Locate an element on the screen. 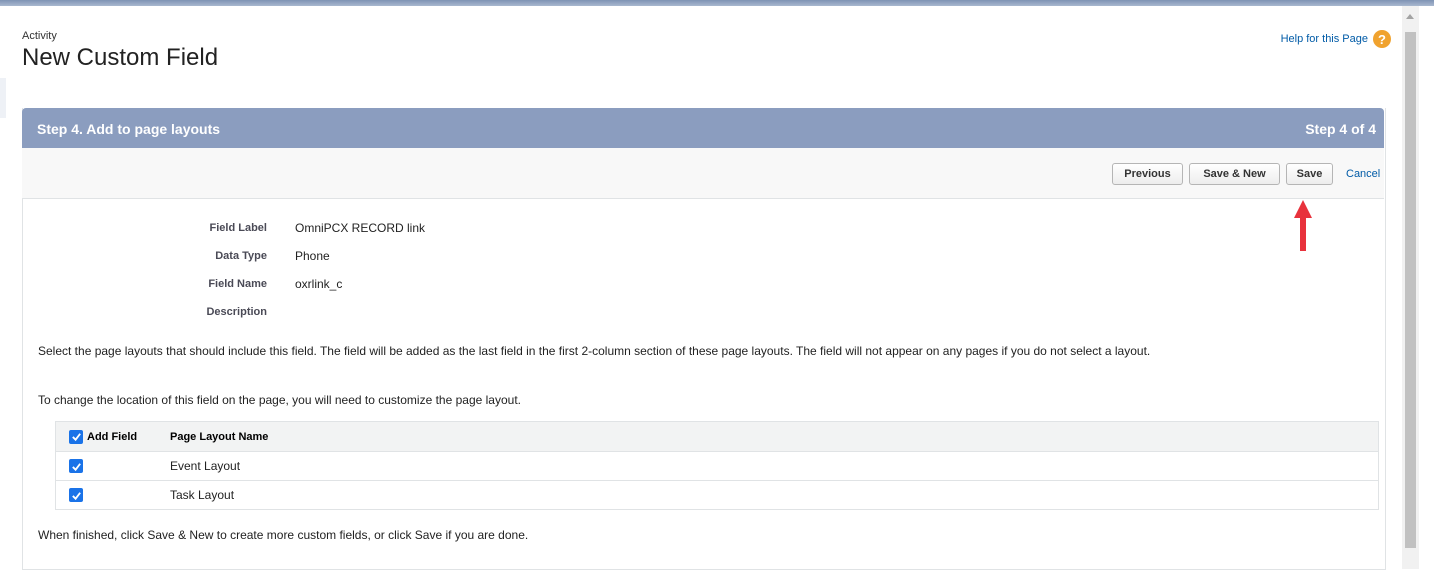  question-icon: ? is located at coordinates (1382, 39).